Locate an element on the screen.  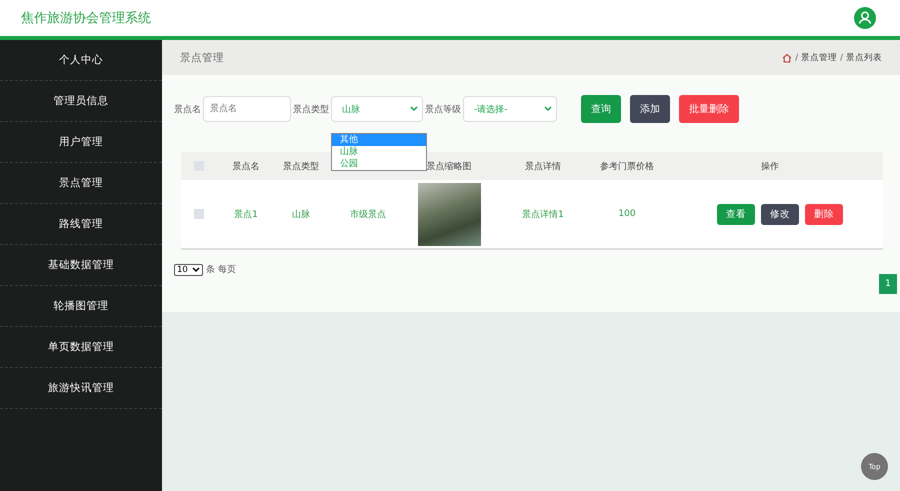
filter-button: 批量删除 is located at coordinates (709, 109).